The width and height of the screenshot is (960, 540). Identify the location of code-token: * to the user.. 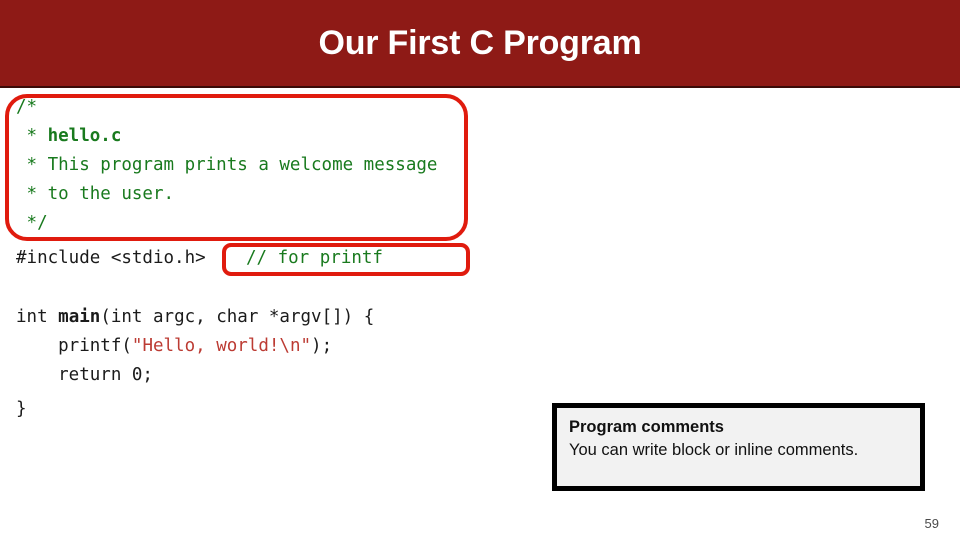
(95, 194).